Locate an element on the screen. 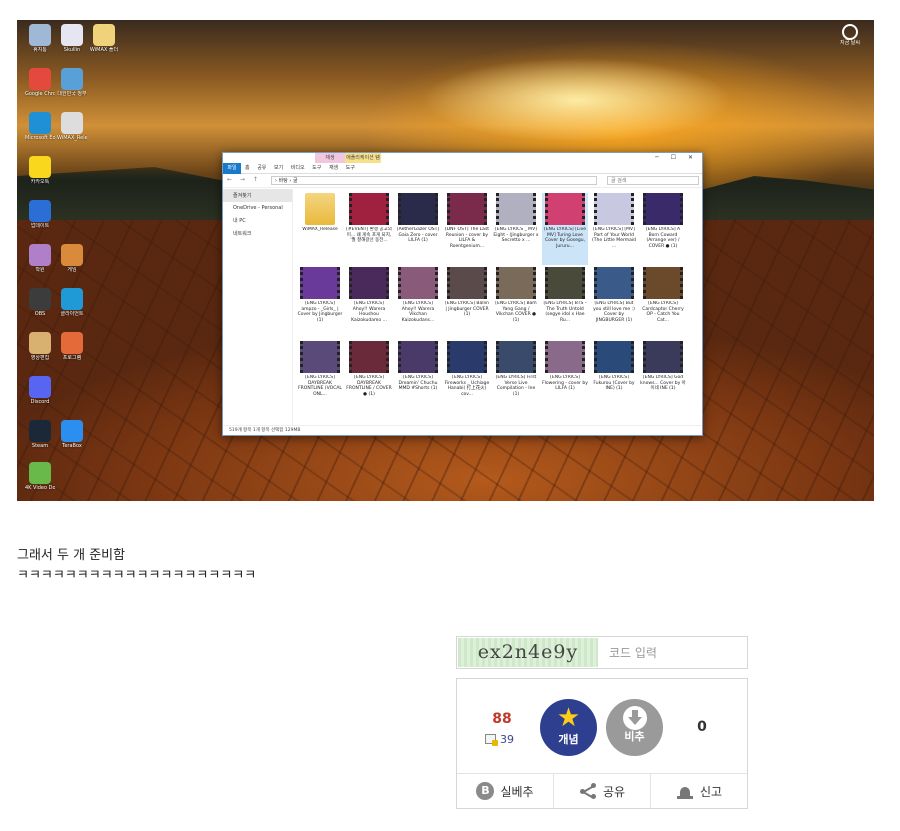 The width and height of the screenshot is (900, 831). share-button: 공유 is located at coordinates (602, 791).